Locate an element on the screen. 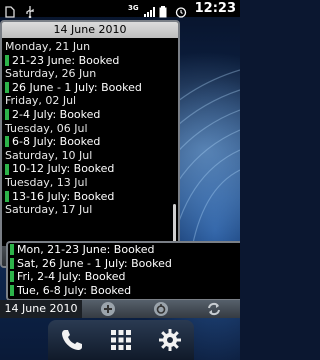  list-item: Tuesday, 06 Jul is located at coordinates (90, 129).